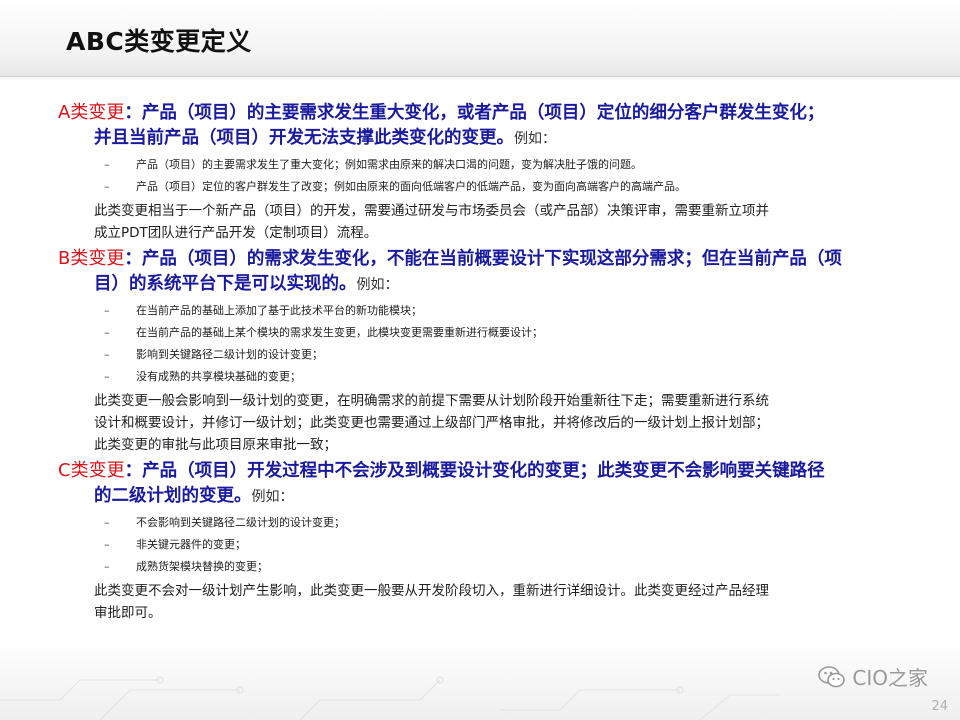 The width and height of the screenshot is (960, 720). What do you see at coordinates (390, 698) in the screenshot?
I see `circuit-pattern` at bounding box center [390, 698].